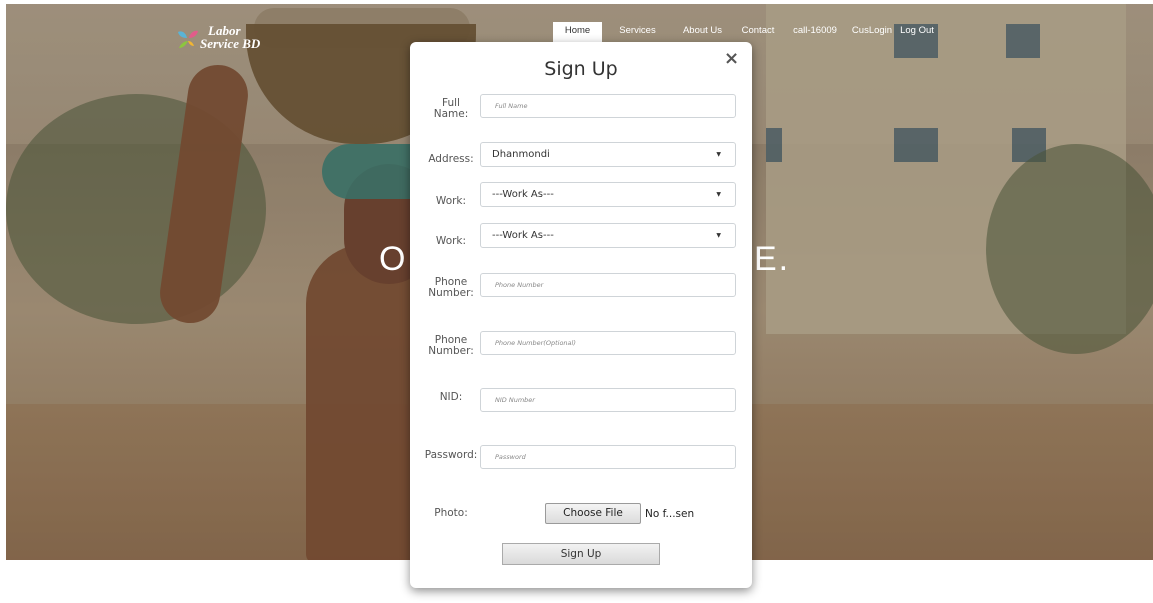 Image resolution: width=1153 pixels, height=603 pixels. What do you see at coordinates (608, 457) in the screenshot?
I see `password-input: Password` at bounding box center [608, 457].